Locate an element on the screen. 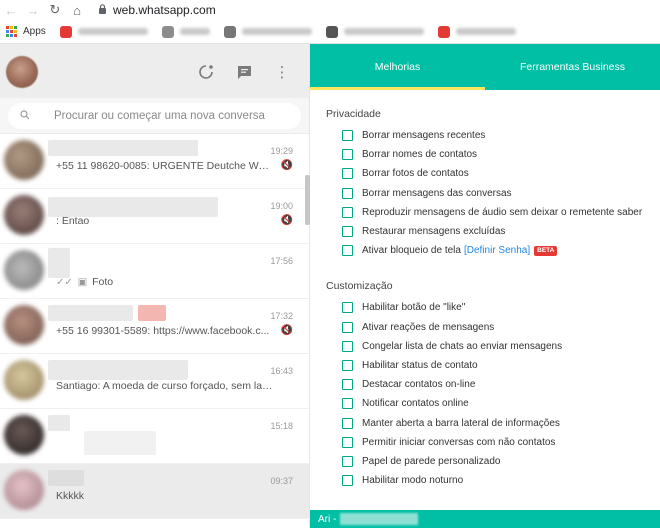 The height and width of the screenshot is (528, 660). menu-dots-icon: ⋮ is located at coordinates (282, 72).